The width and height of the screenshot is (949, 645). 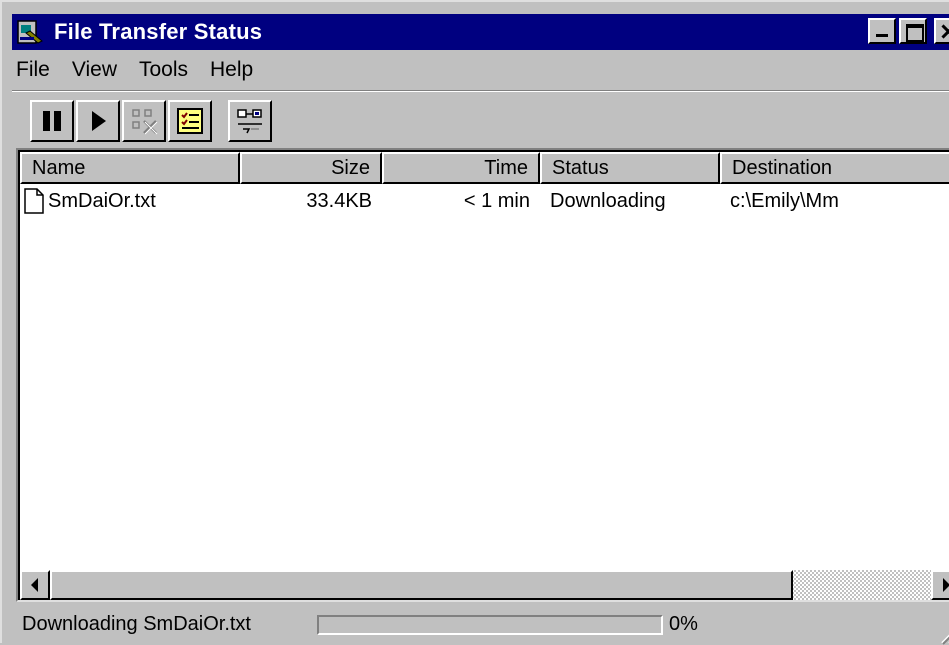 I want to click on cell-name: SmDaiOr.txt, so click(x=130, y=201).